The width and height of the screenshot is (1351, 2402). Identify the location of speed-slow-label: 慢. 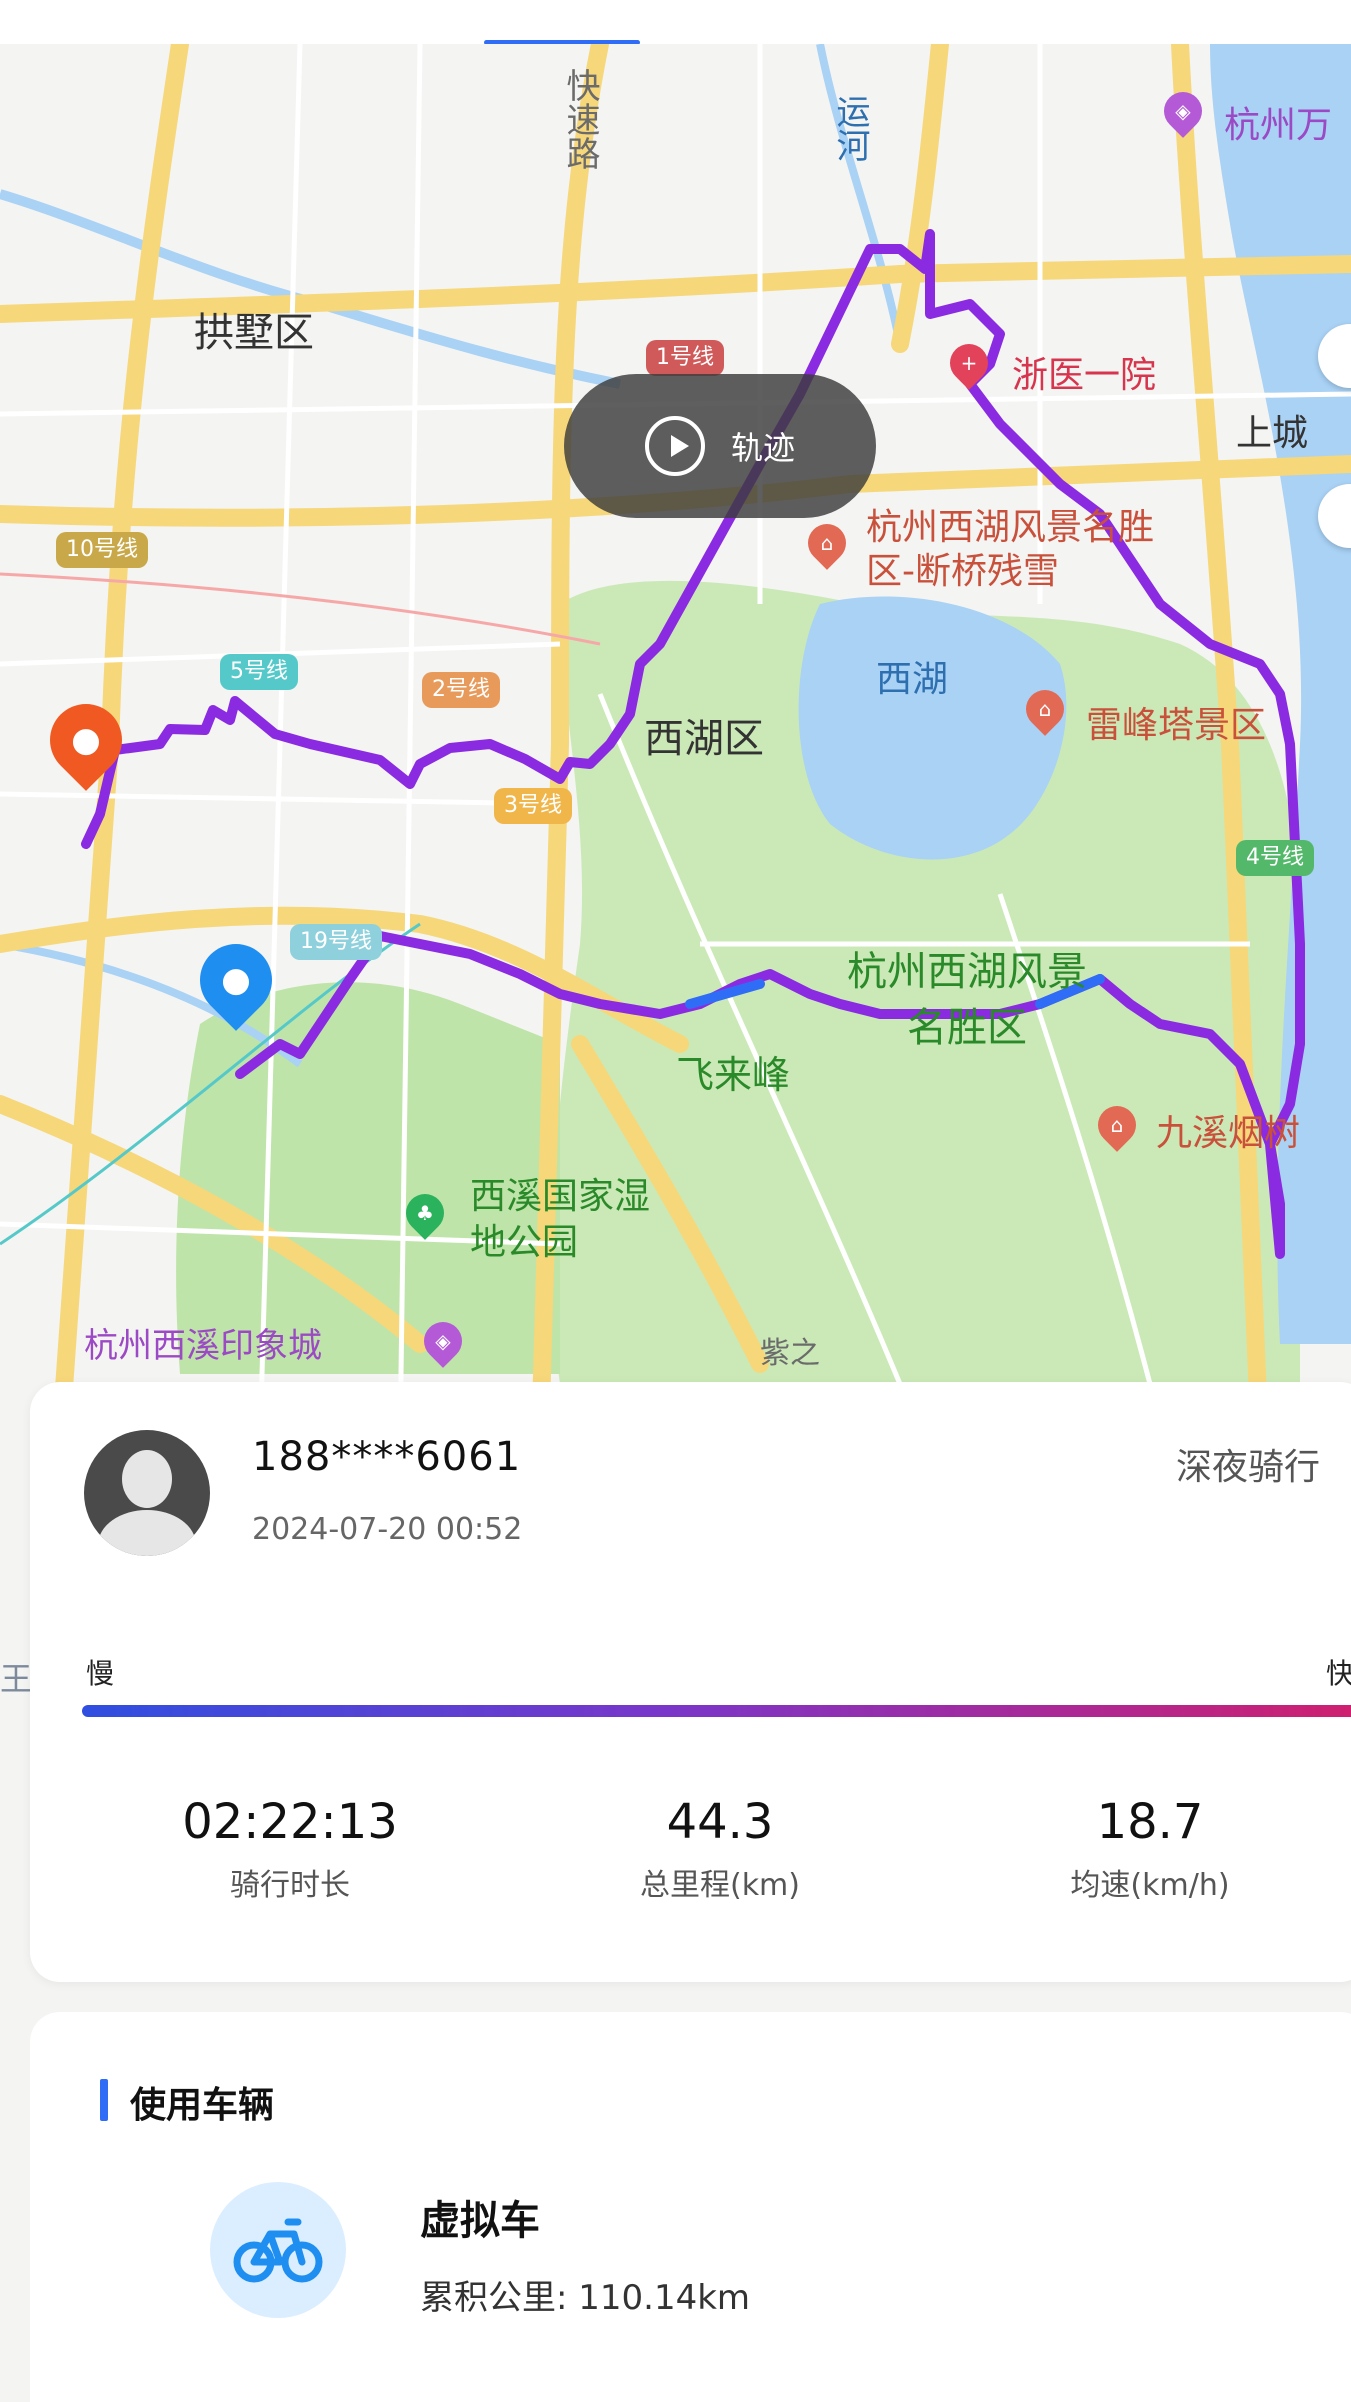
(100, 1673).